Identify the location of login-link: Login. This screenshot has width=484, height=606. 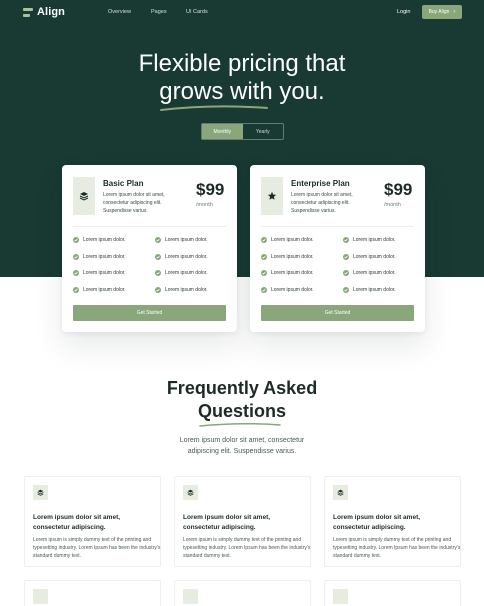
(403, 12).